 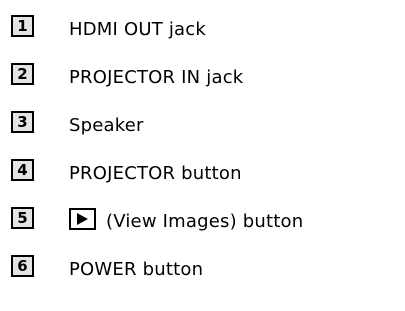 What do you see at coordinates (156, 77) in the screenshot?
I see `item-label: PROJECTOR IN jack` at bounding box center [156, 77].